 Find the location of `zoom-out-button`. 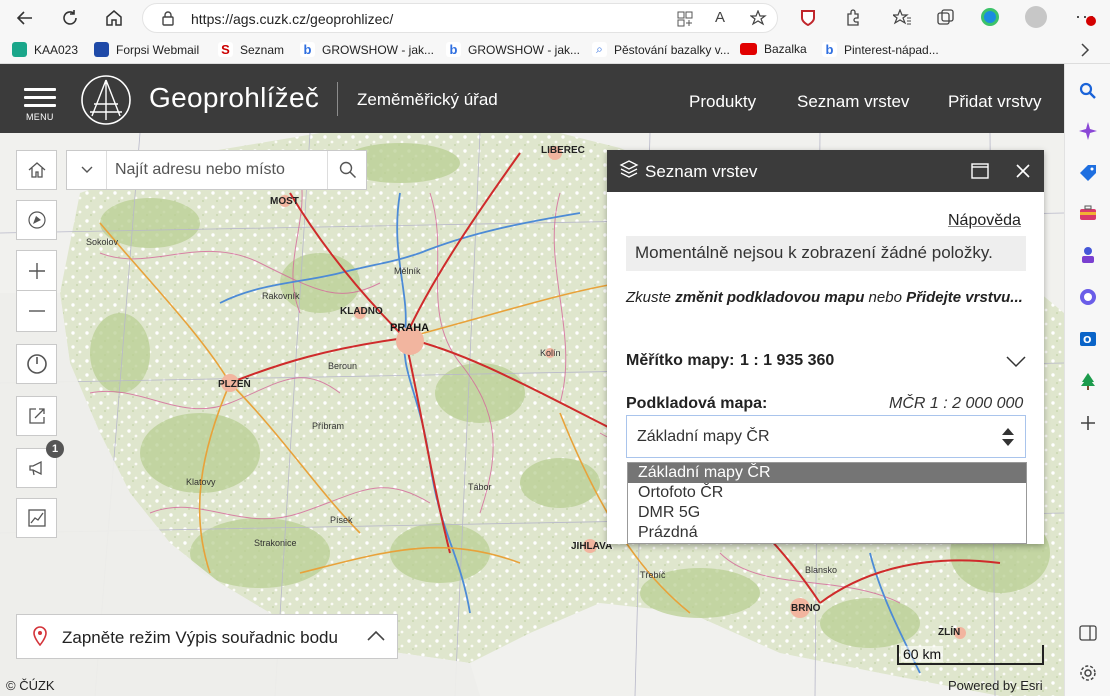

zoom-out-button is located at coordinates (36, 311).